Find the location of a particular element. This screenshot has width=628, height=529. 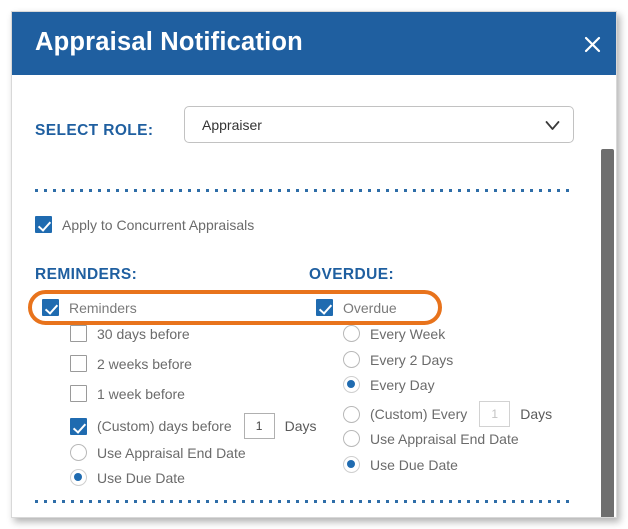

reminders-heading: REMINDERS: is located at coordinates (86, 274).